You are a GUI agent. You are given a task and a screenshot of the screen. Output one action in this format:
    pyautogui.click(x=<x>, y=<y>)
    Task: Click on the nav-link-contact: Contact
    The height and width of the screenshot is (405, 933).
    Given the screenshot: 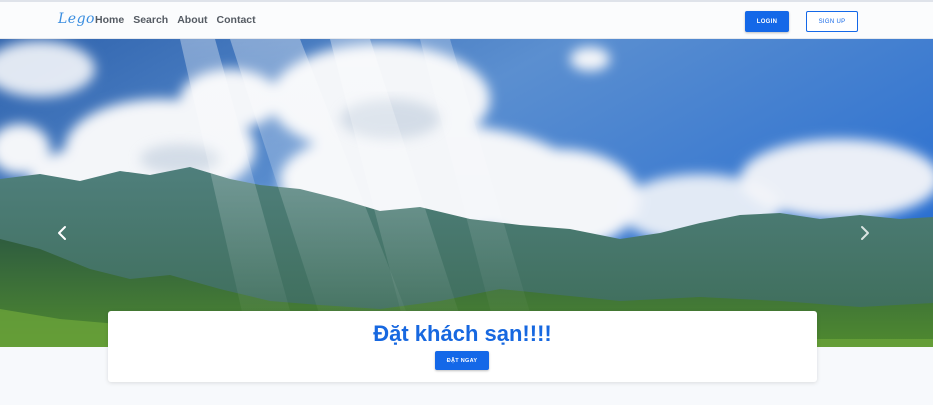 What is the action you would take?
    pyautogui.click(x=236, y=20)
    